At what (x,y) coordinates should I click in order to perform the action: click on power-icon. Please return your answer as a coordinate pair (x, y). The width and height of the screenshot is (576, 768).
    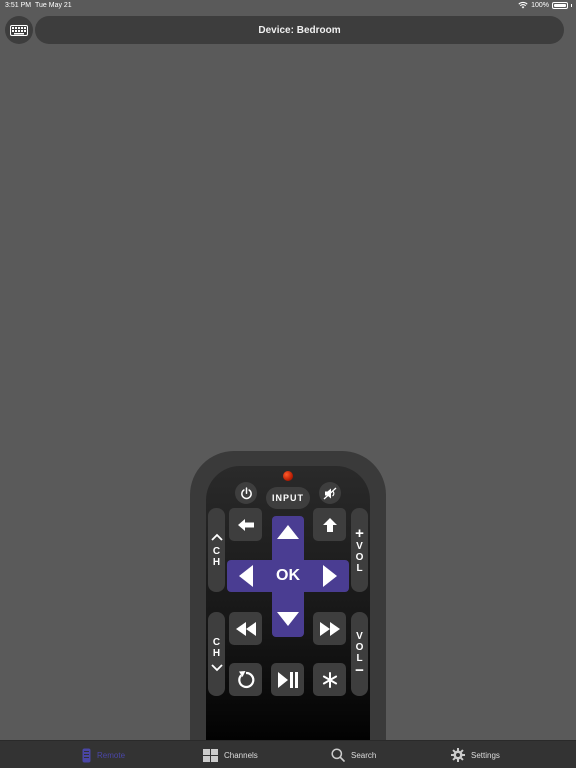
    Looking at the image, I should click on (246, 492).